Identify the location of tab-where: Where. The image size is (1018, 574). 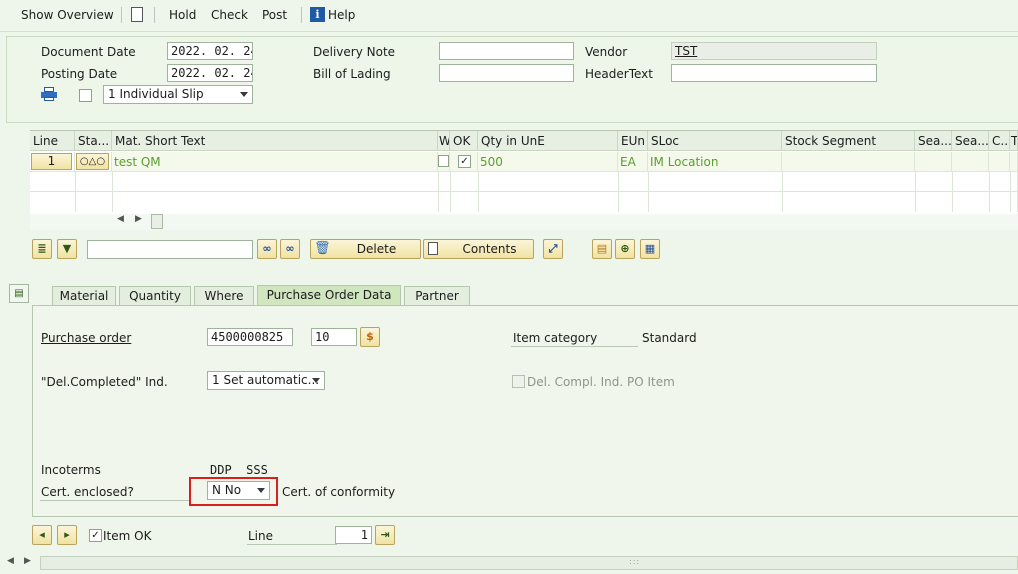
(224, 295).